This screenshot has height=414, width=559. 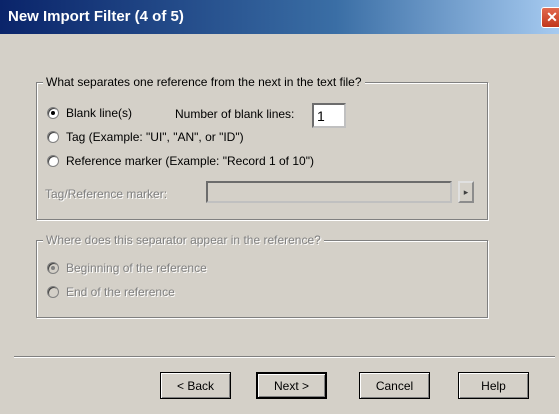 I want to click on radio-label: Blank line(s), so click(x=99, y=113).